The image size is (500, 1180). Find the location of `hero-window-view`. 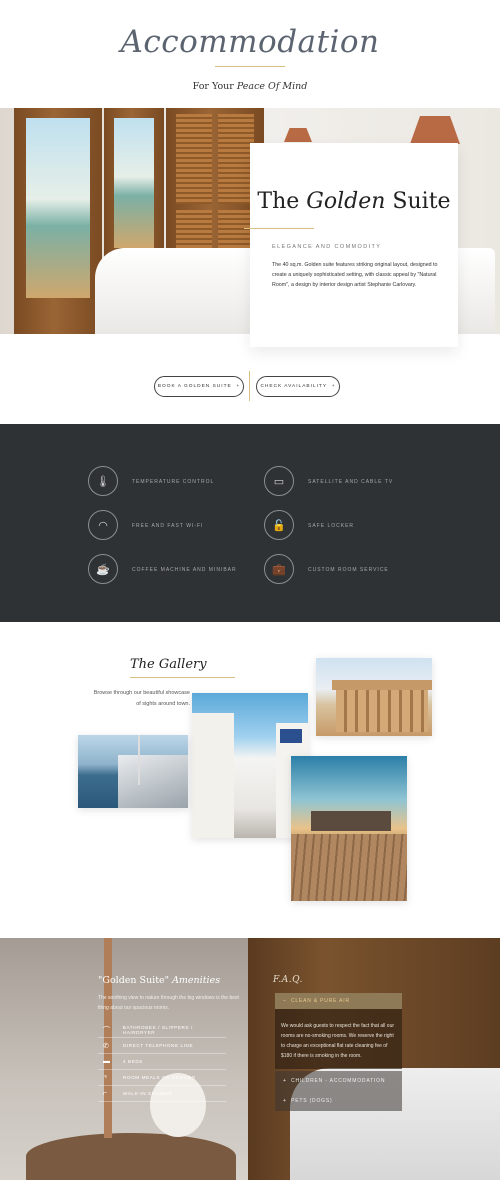

hero-window-view is located at coordinates (58, 208).